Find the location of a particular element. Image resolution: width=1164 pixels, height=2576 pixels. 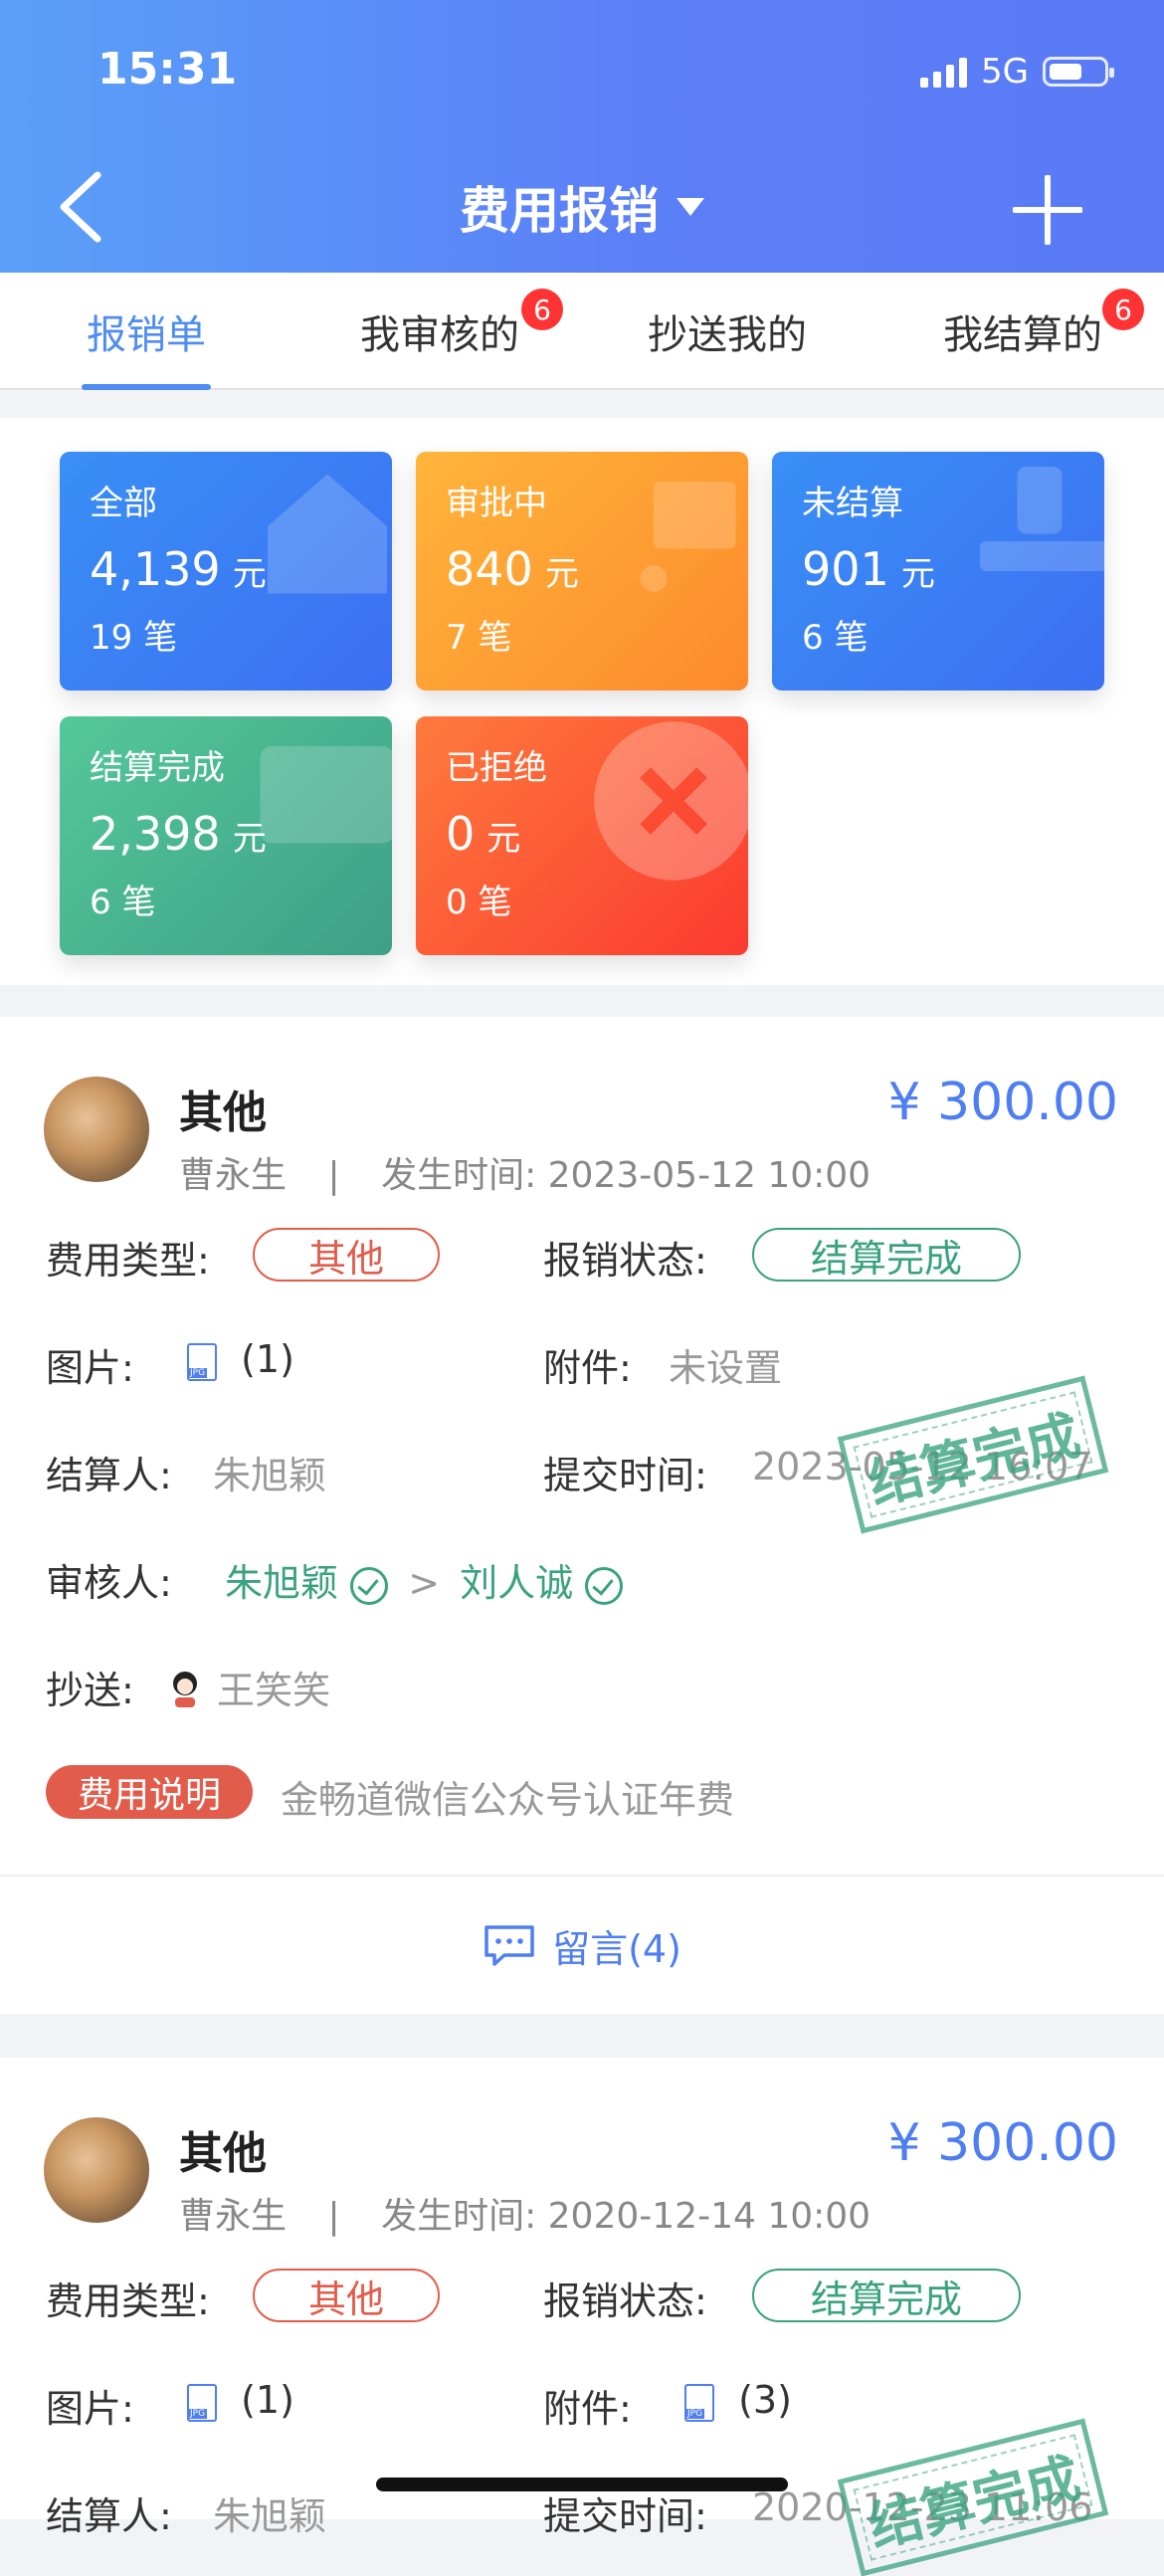

home-indicator is located at coordinates (582, 2484).